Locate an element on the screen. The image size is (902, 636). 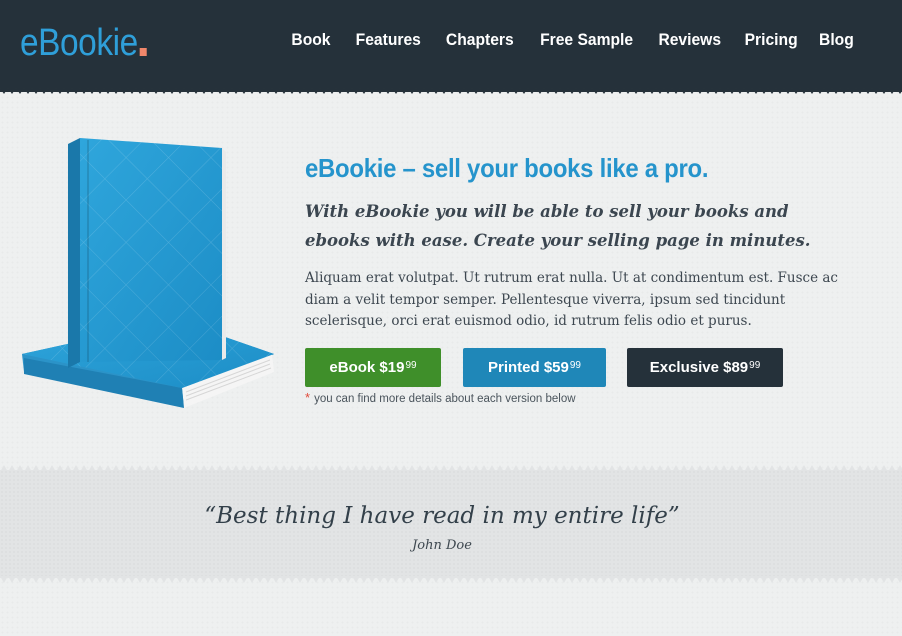
nav-item-free-sample: Free Sample is located at coordinates (587, 40).